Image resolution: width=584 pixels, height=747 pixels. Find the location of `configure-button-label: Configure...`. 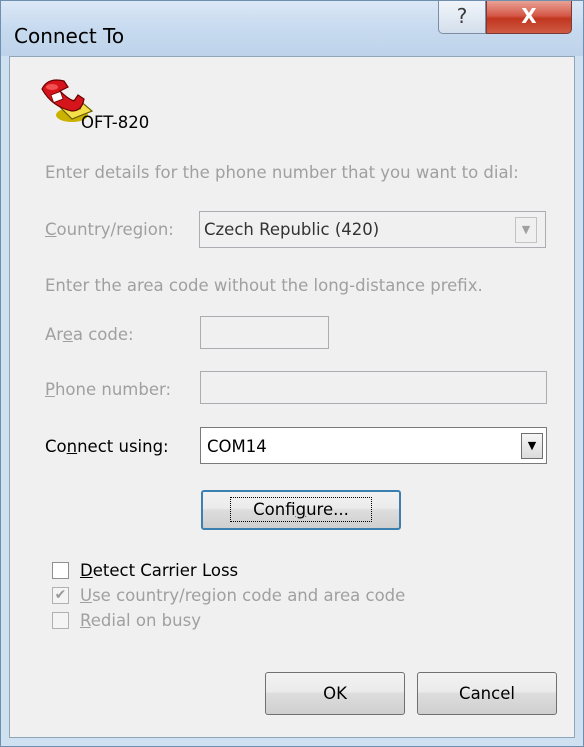

configure-button-label: Configure... is located at coordinates (301, 509).